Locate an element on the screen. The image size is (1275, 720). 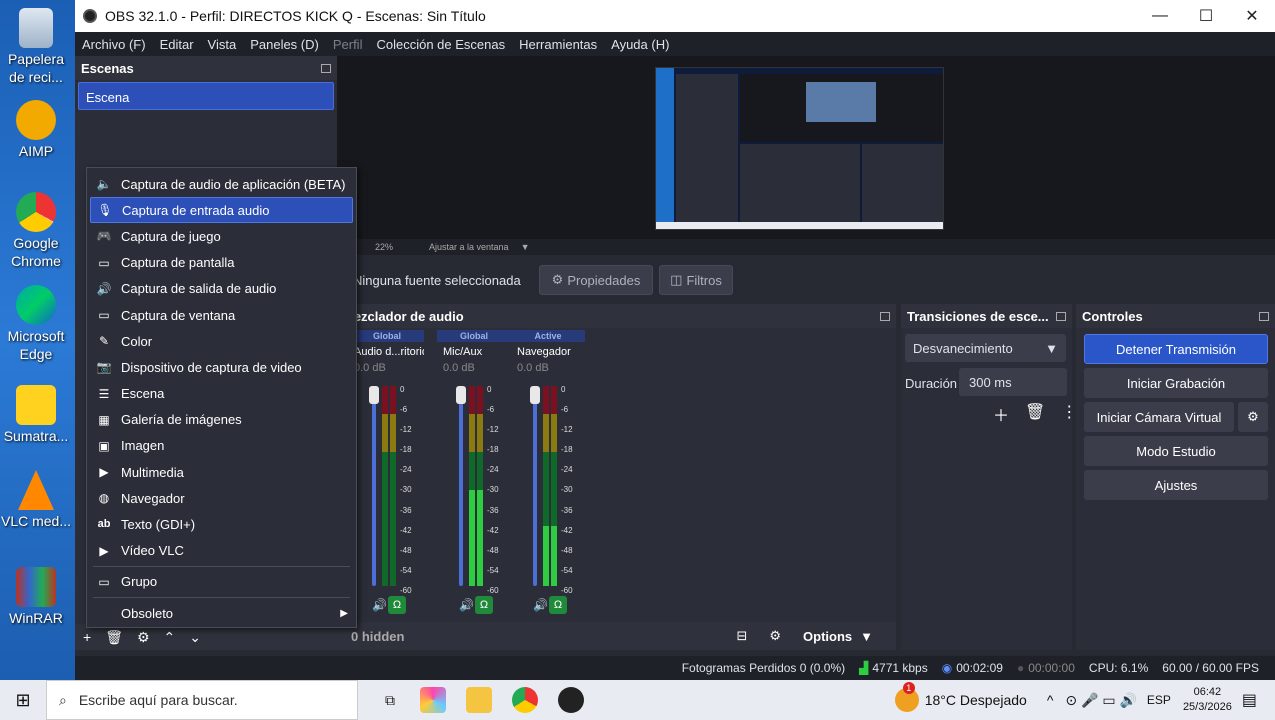
language: ESP is located at coordinates (1159, 700).